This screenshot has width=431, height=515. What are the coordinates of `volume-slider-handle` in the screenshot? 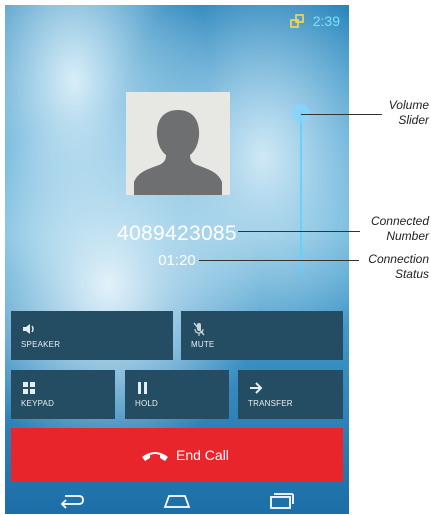 It's located at (301, 113).